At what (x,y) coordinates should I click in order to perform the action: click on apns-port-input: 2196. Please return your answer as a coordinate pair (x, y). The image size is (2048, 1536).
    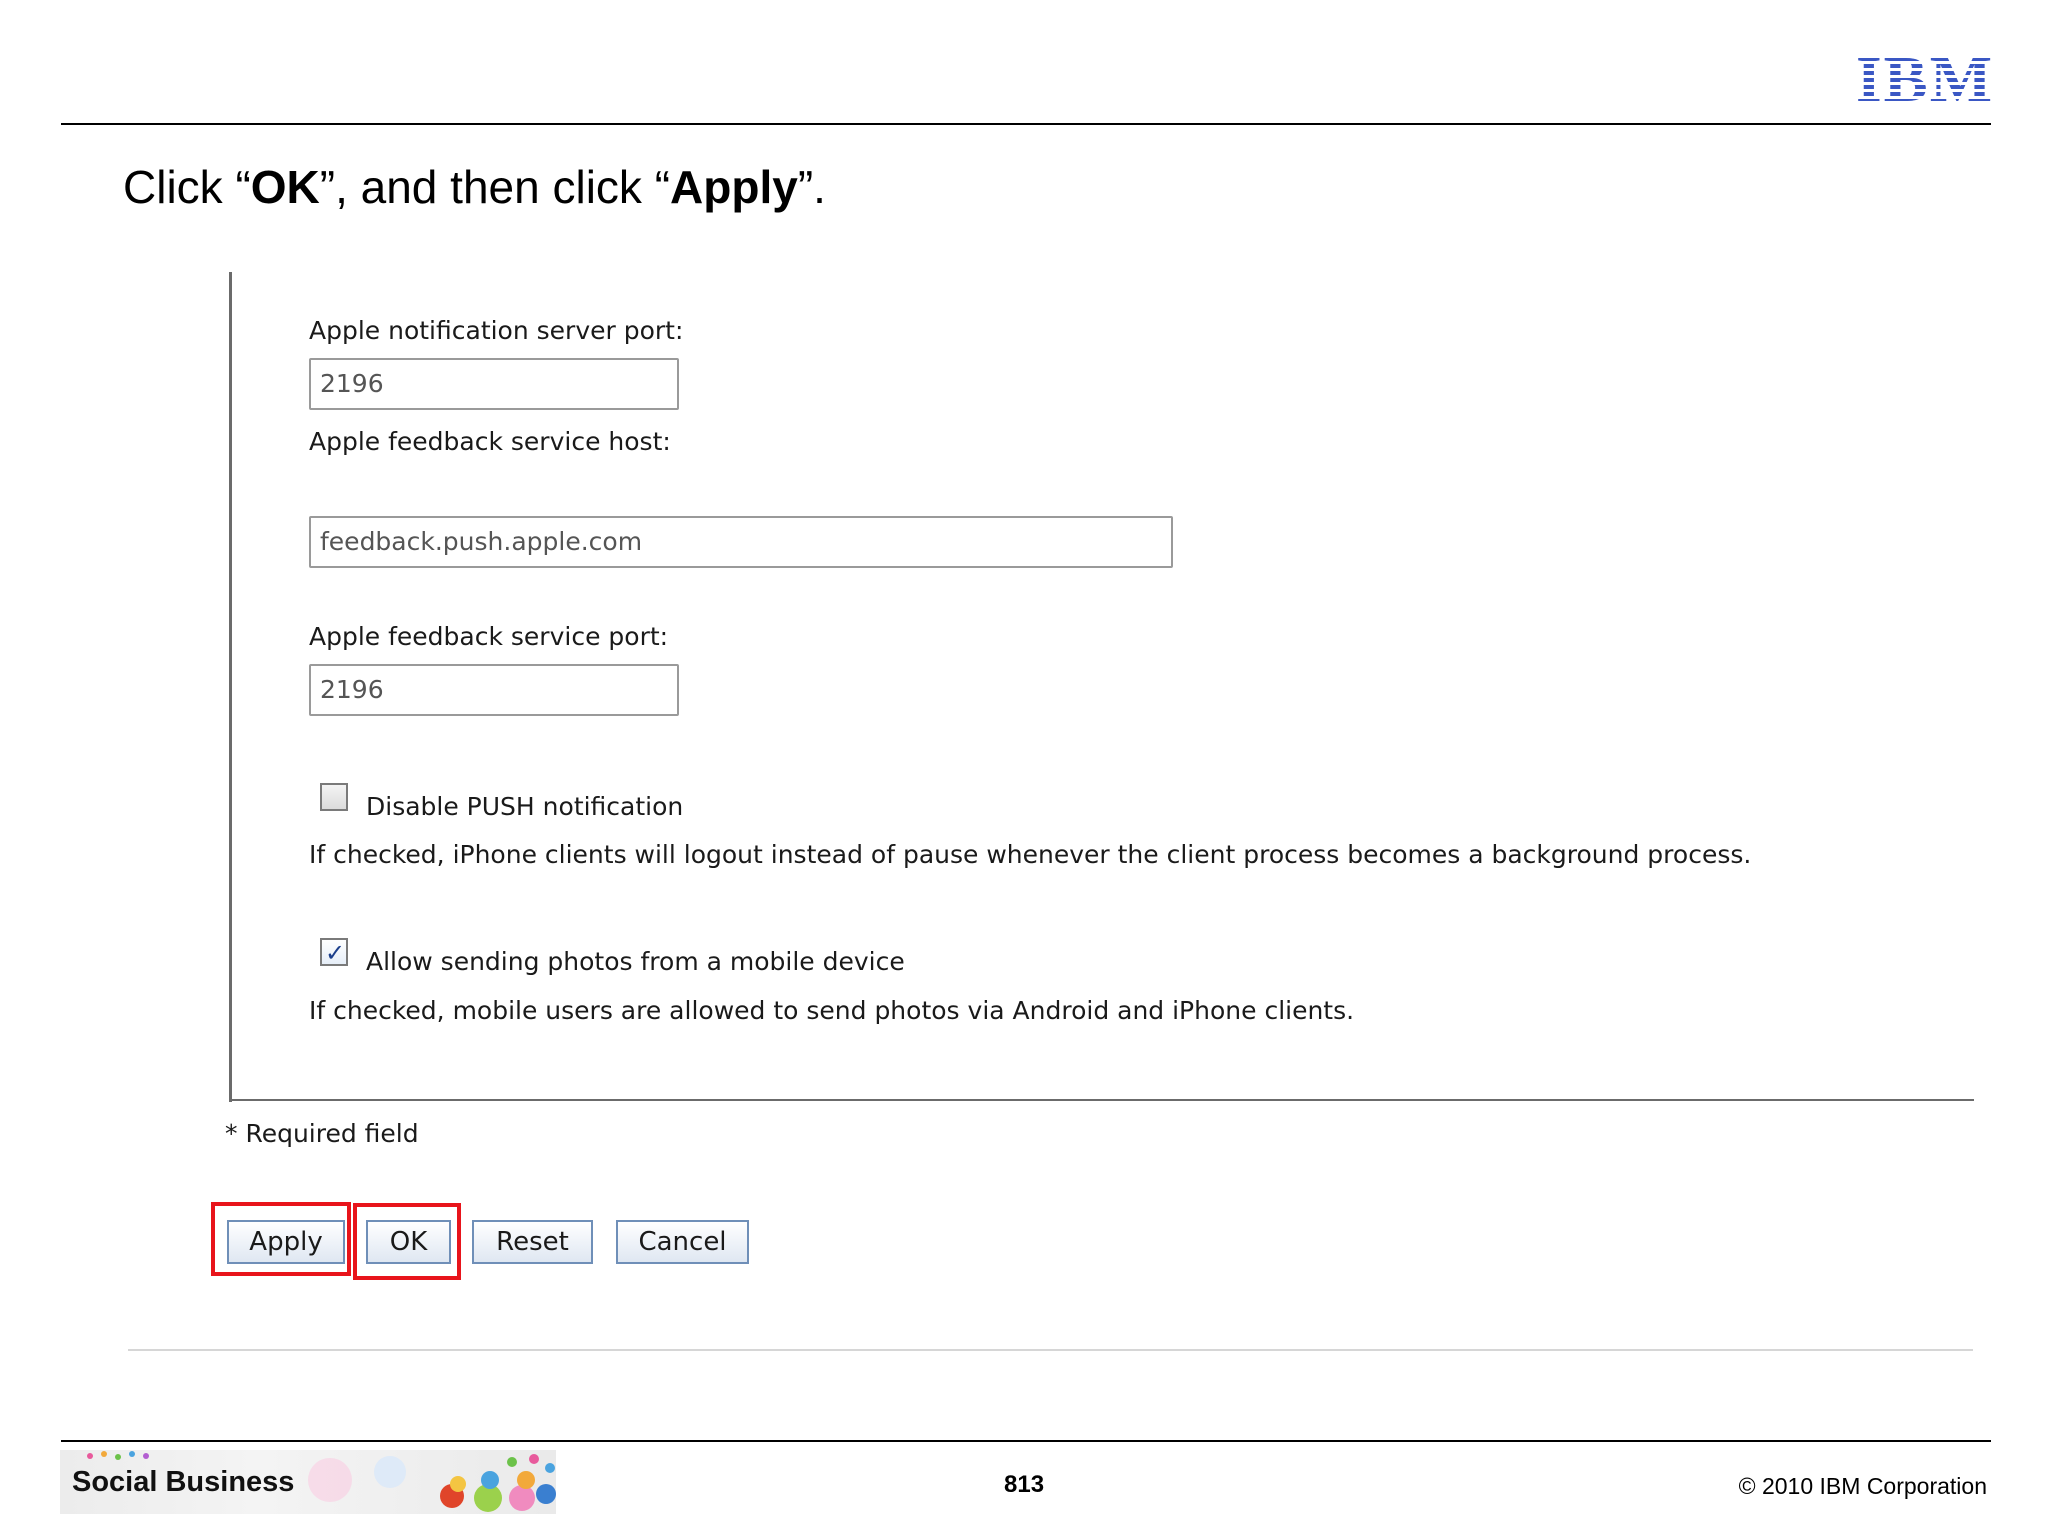
    Looking at the image, I should click on (494, 384).